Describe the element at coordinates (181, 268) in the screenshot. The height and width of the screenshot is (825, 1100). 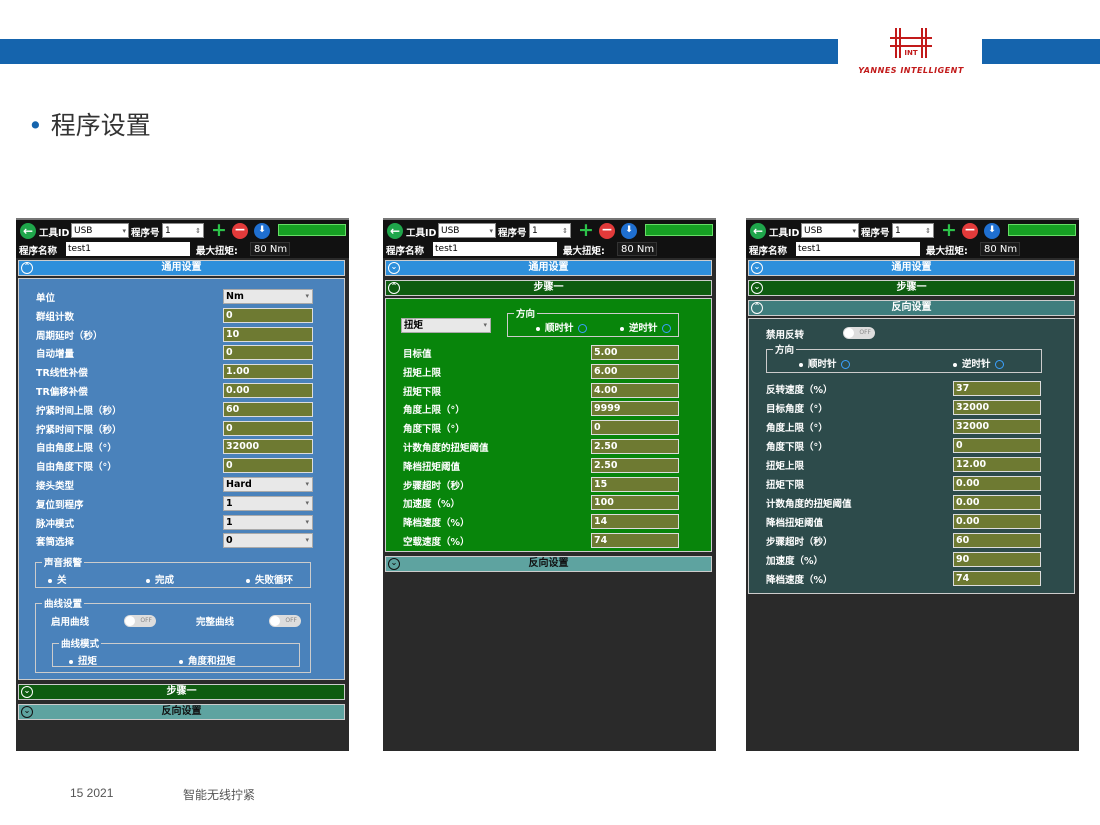
I see `general-settings-header: ⌃ 通用设置` at that location.